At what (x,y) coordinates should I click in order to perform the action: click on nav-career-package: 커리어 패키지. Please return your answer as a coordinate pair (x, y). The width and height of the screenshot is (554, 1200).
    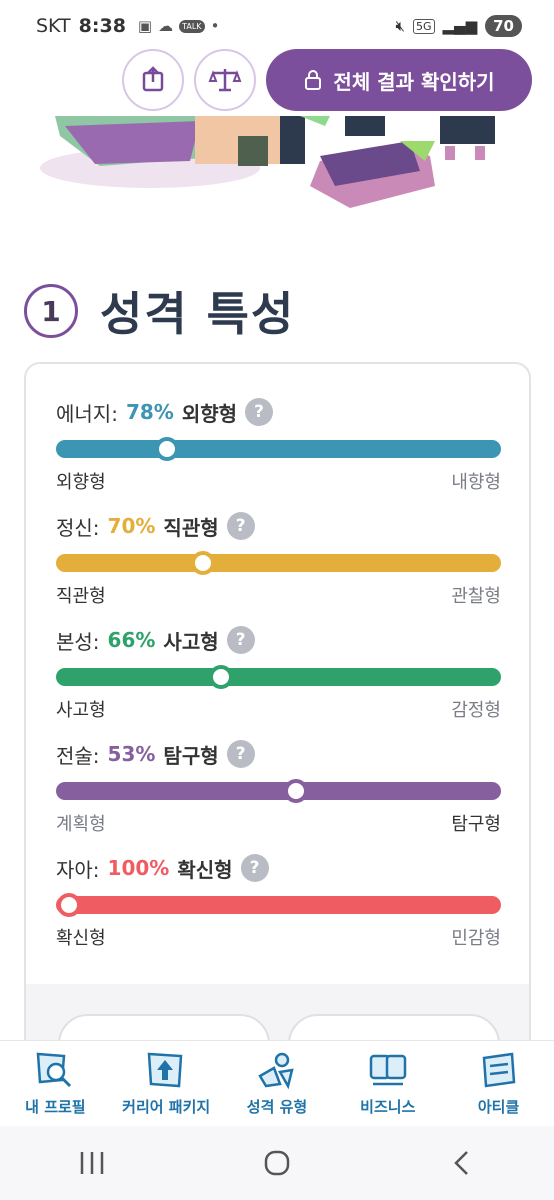
    Looking at the image, I should click on (166, 1083).